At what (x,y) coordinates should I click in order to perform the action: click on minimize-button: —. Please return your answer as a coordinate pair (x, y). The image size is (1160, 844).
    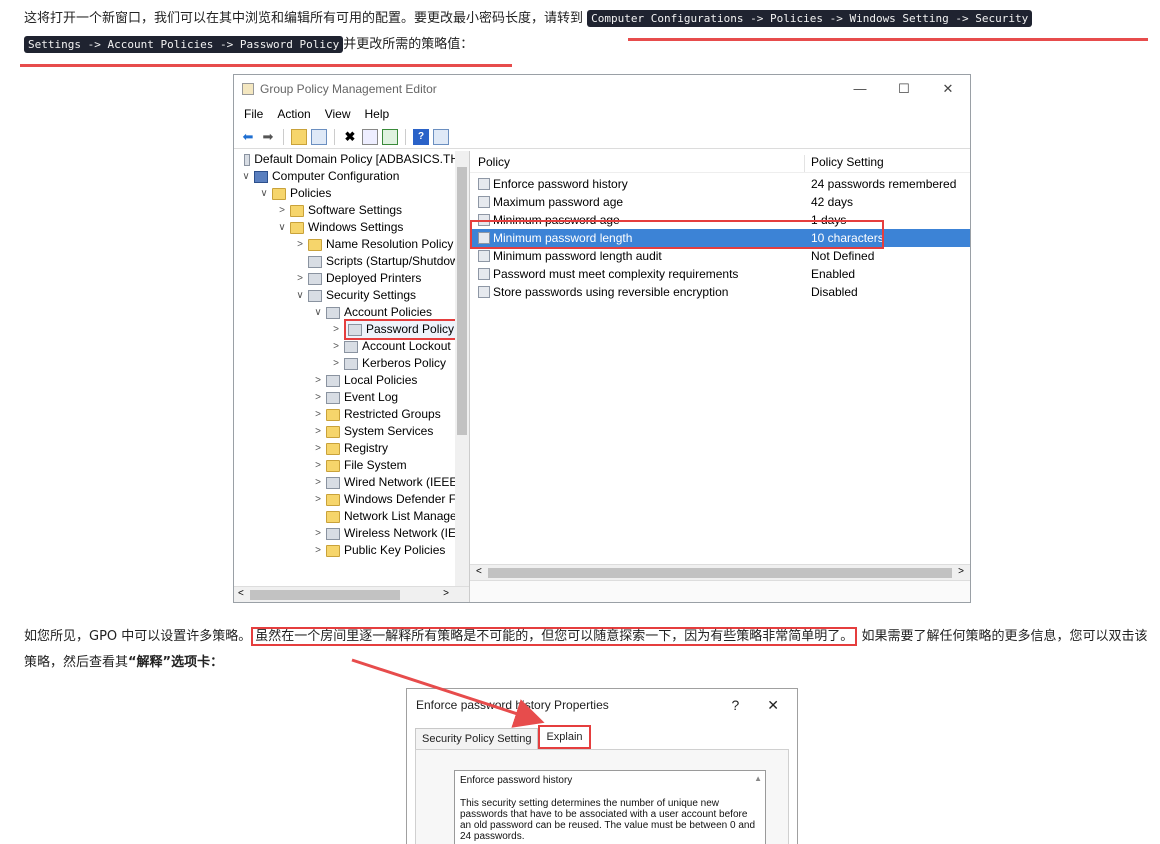
    Looking at the image, I should click on (860, 89).